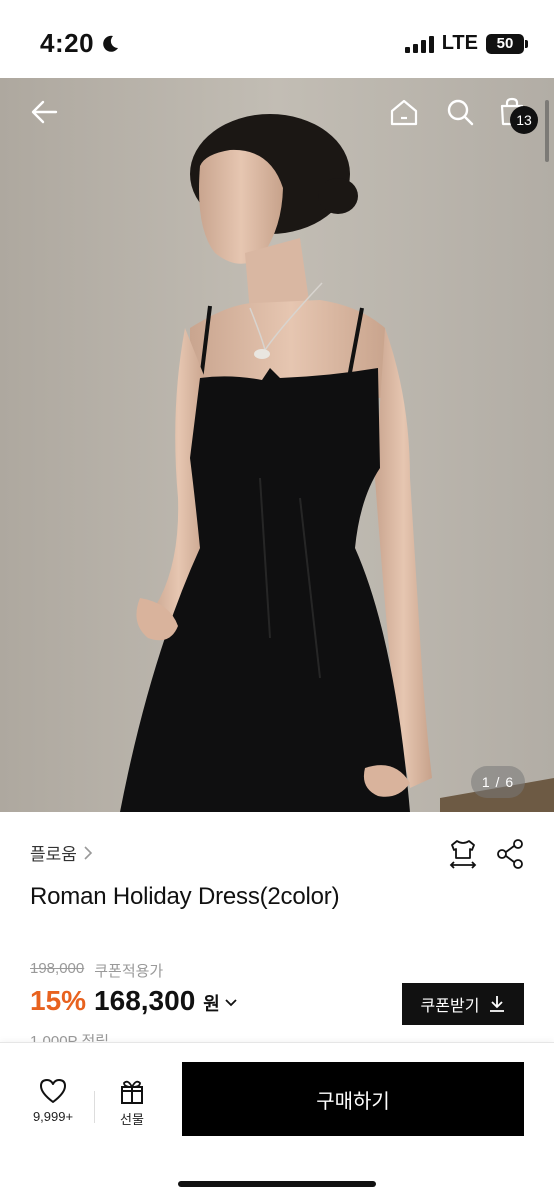 This screenshot has height=1200, width=554. What do you see at coordinates (129, 971) in the screenshot?
I see `coupon-price-note: 쿠폰적용가` at bounding box center [129, 971].